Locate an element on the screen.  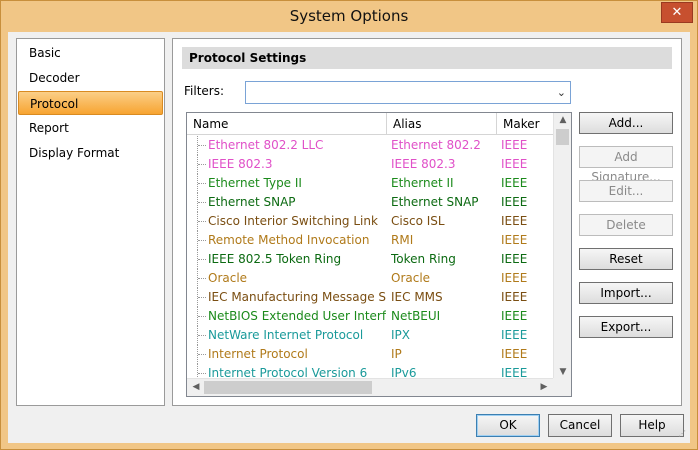
scroll-down-icon: ▼ is located at coordinates (563, 372).